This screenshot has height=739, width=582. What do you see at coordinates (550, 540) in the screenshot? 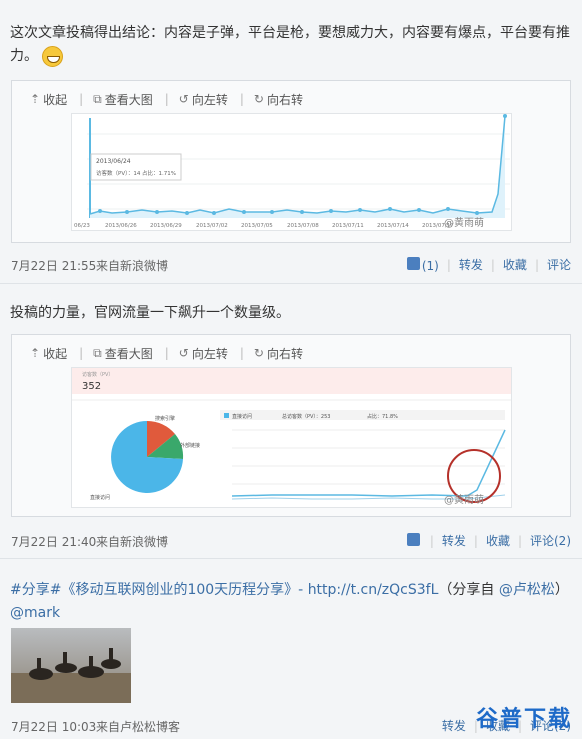
I see `comment-button: 评论(2)` at bounding box center [550, 540].